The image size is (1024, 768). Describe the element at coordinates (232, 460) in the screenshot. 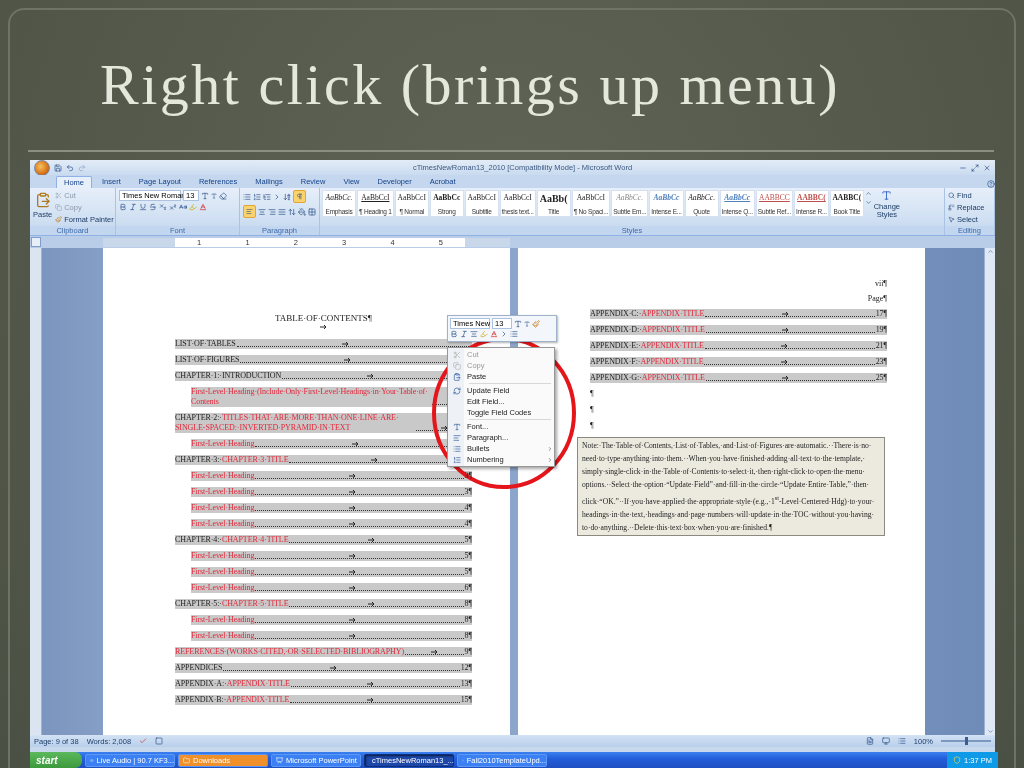

I see `toc-entry-text: CHAPTER·3:·CHAPTER·3·TITLE` at that location.